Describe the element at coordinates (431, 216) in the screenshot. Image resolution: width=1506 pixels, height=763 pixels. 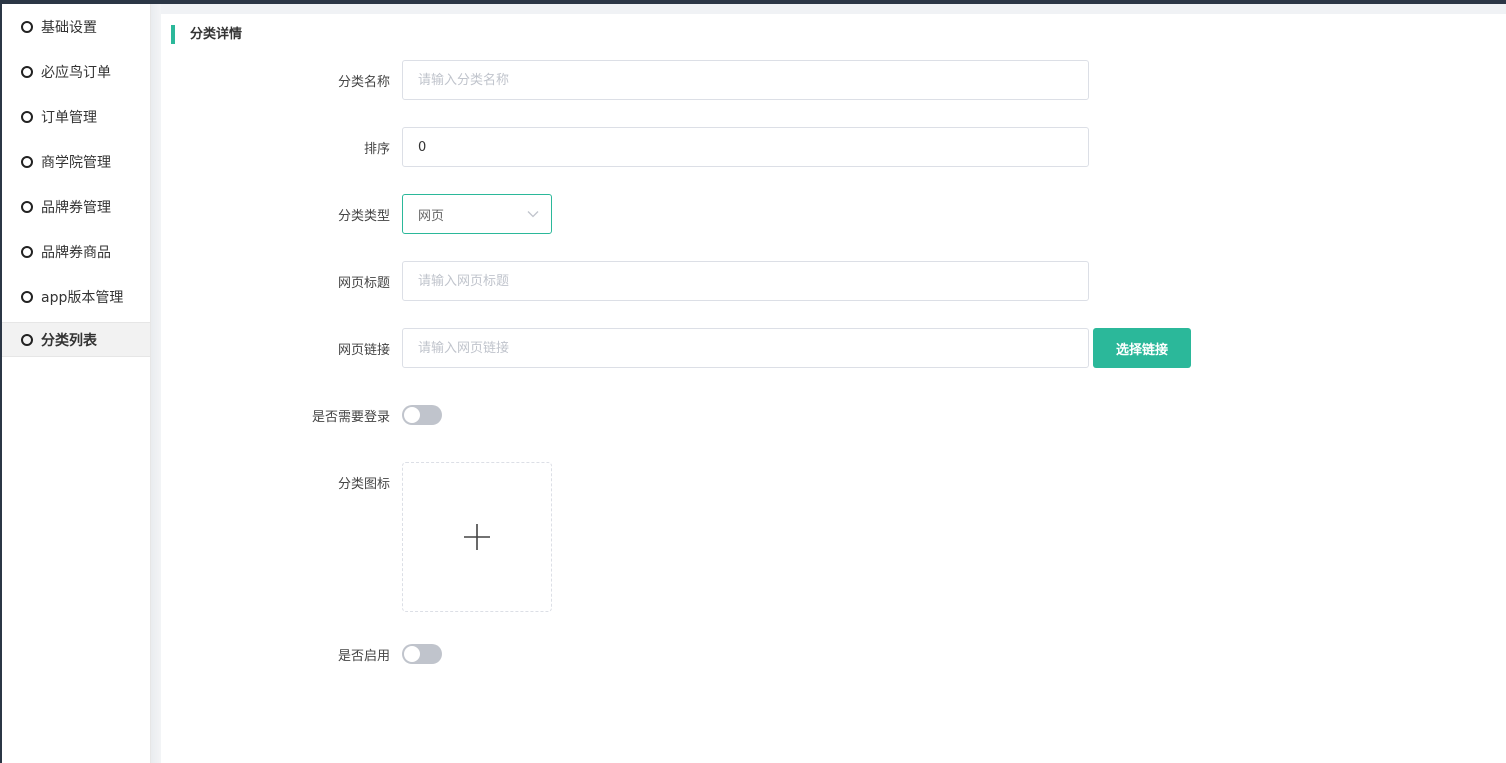
I see `category-type-value: 网页` at that location.